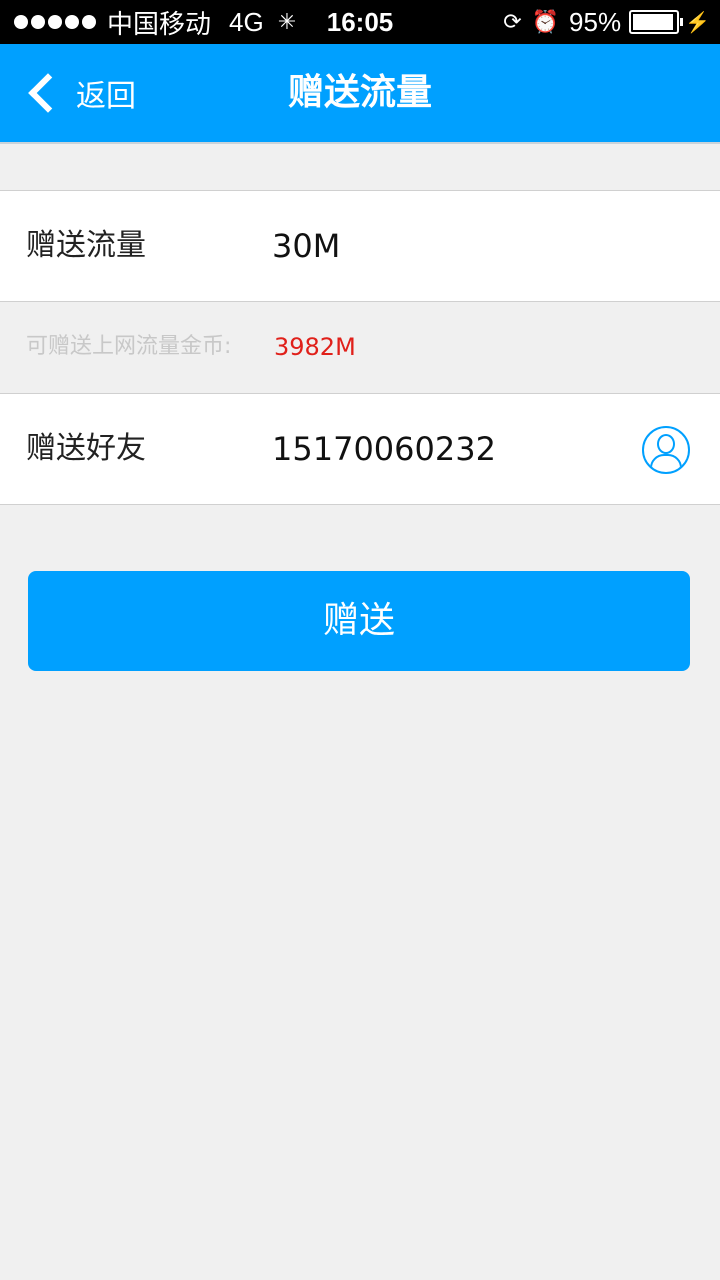 Image resolution: width=720 pixels, height=1280 pixels. I want to click on friend-phone-input: 15170060232, so click(384, 449).